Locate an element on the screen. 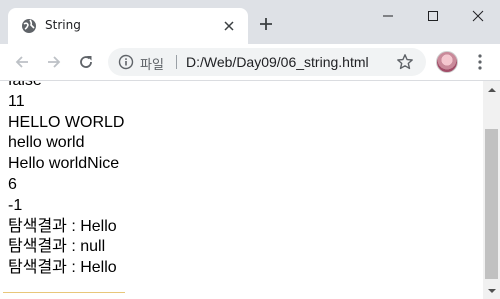  url-text: D:/Web/Day09/06_string.html is located at coordinates (277, 62).